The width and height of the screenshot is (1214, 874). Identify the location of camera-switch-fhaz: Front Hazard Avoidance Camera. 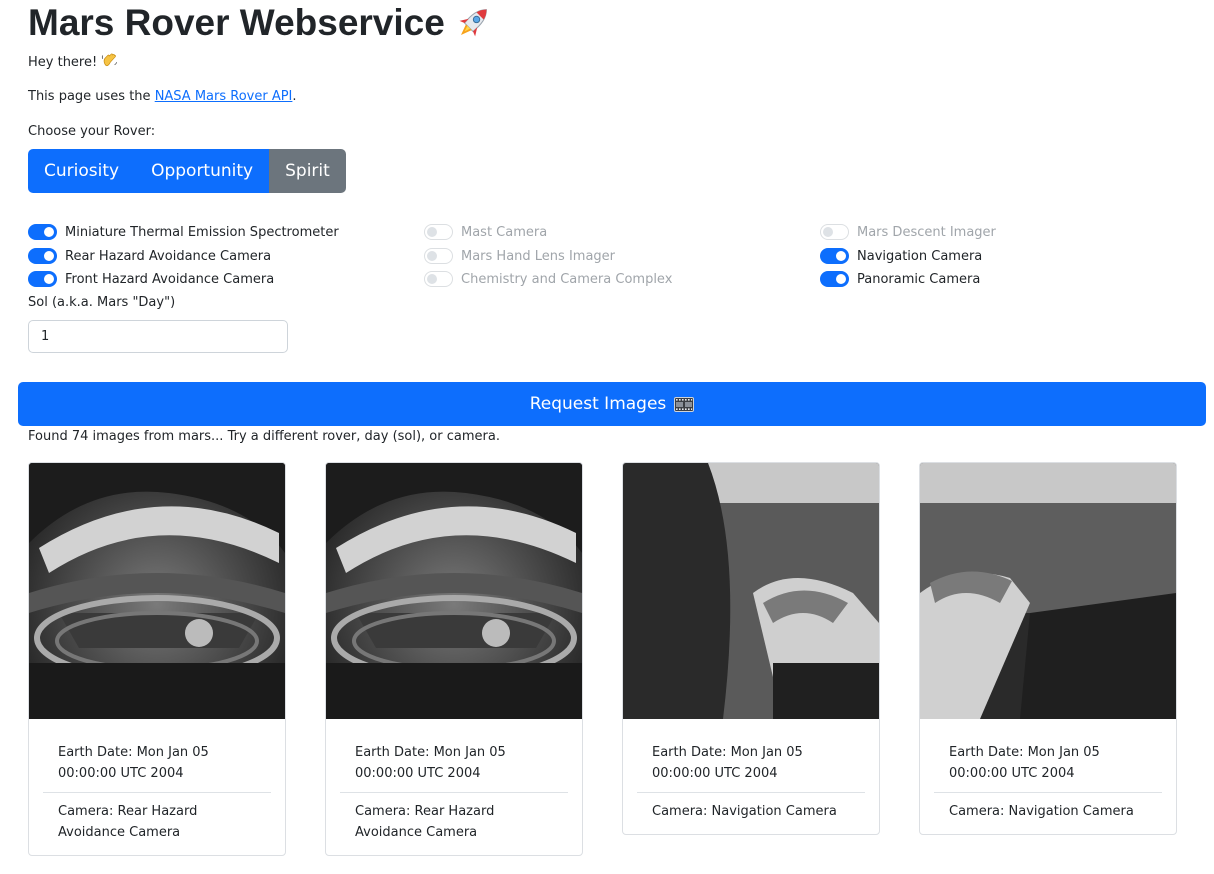
(151, 279).